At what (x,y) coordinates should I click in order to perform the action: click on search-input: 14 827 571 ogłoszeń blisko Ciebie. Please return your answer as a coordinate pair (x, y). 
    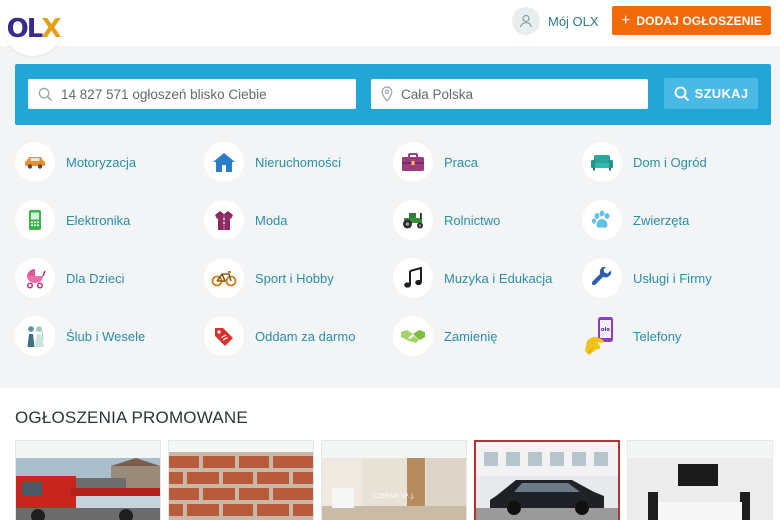
    Looking at the image, I should click on (192, 94).